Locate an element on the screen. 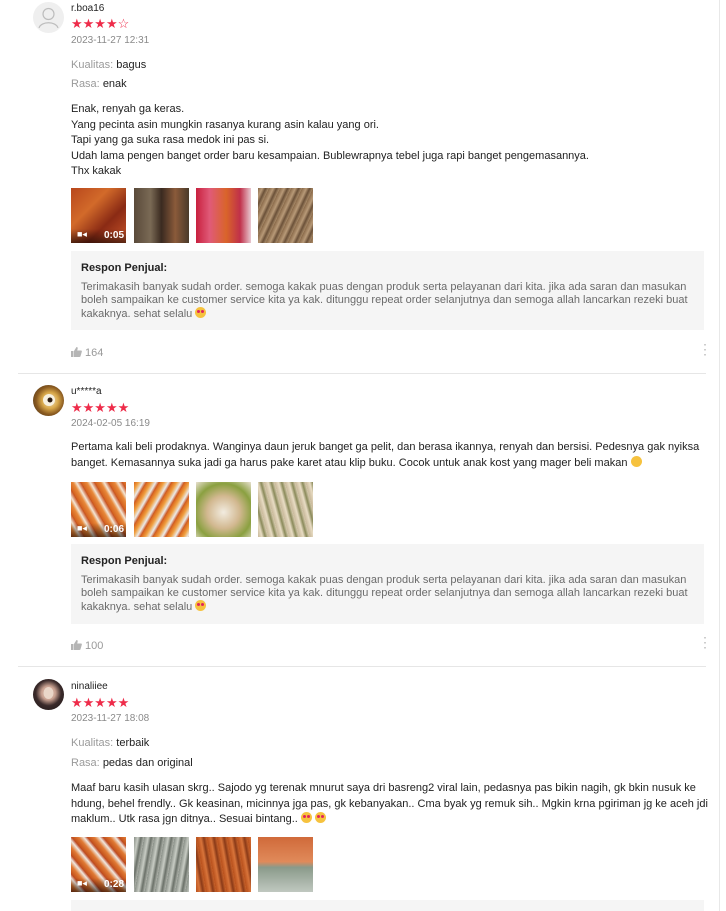 This screenshot has width=726, height=911. grinning-sweat-emoji is located at coordinates (636, 461).